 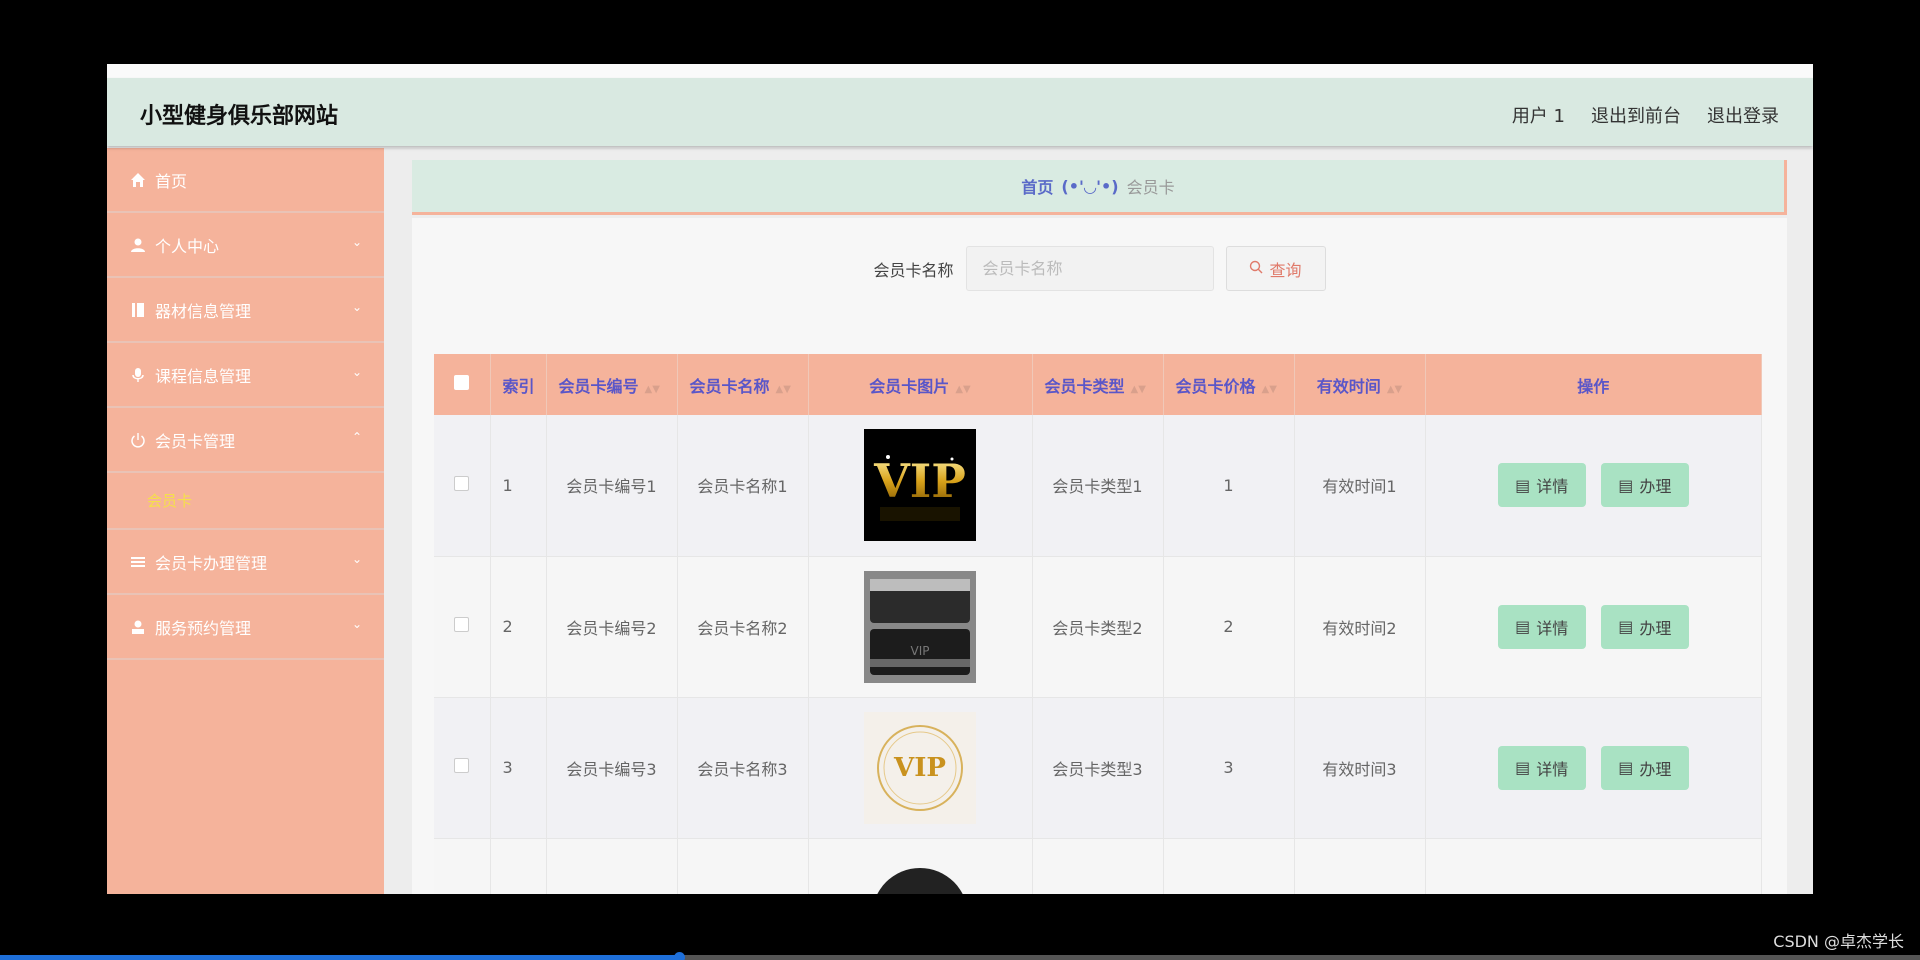 I want to click on column-header-code: 会员卡编号 ▲▼, so click(x=612, y=384).